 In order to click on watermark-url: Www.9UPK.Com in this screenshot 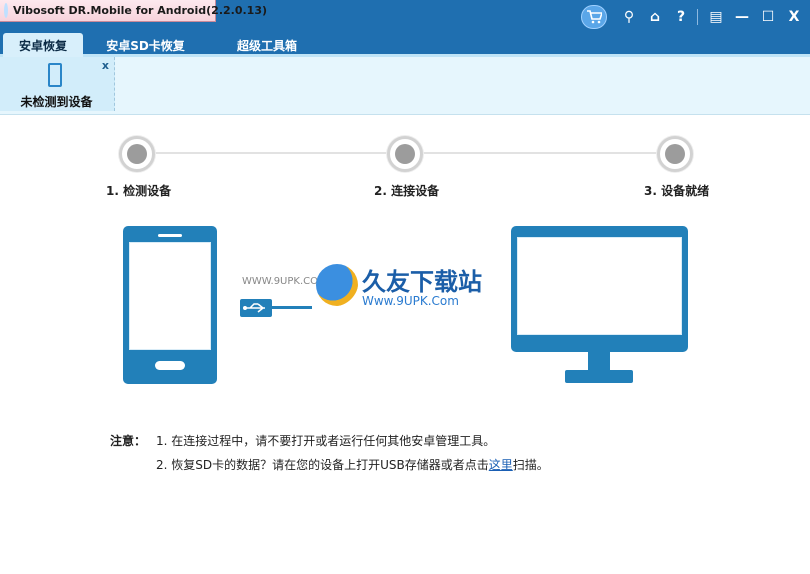, I will do `click(410, 301)`.